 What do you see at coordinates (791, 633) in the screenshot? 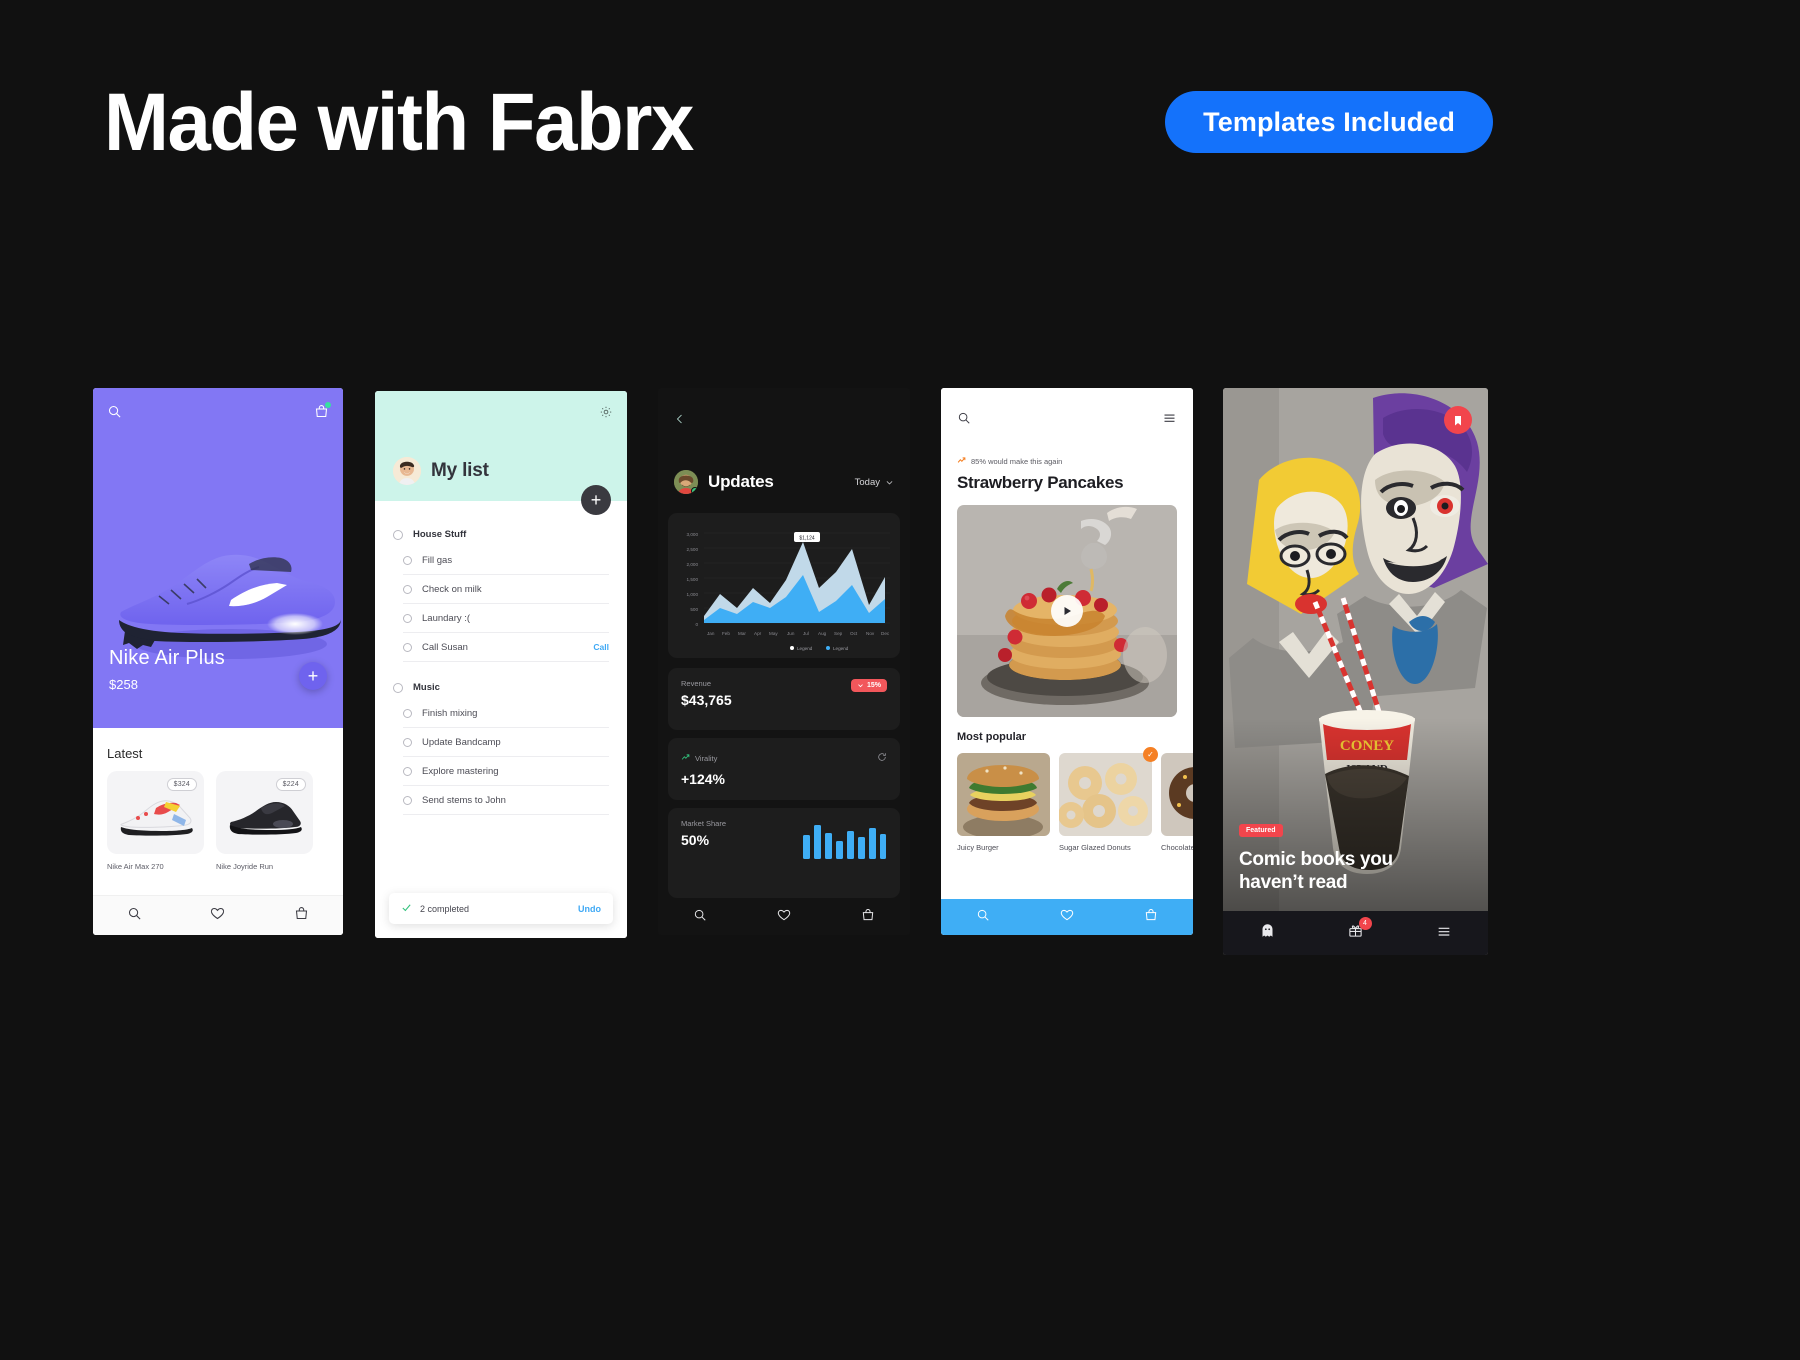
I see `svg-text: Jun` at bounding box center [791, 633].